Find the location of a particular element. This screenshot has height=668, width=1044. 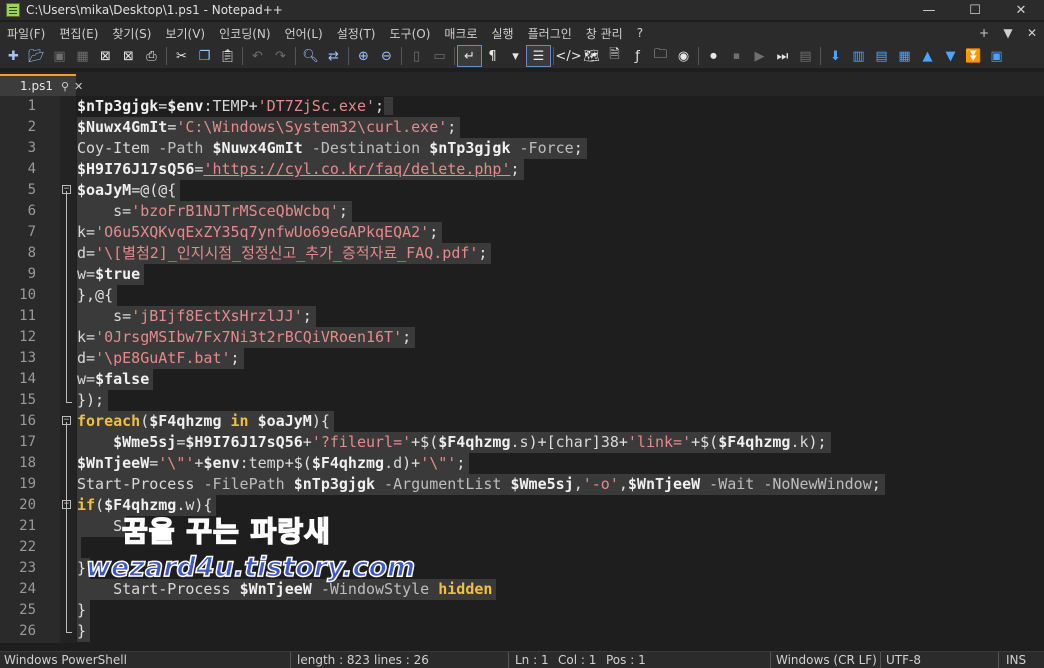

code-token: 'https://cyl.co.kr/faq/delete.php' is located at coordinates (357, 169).